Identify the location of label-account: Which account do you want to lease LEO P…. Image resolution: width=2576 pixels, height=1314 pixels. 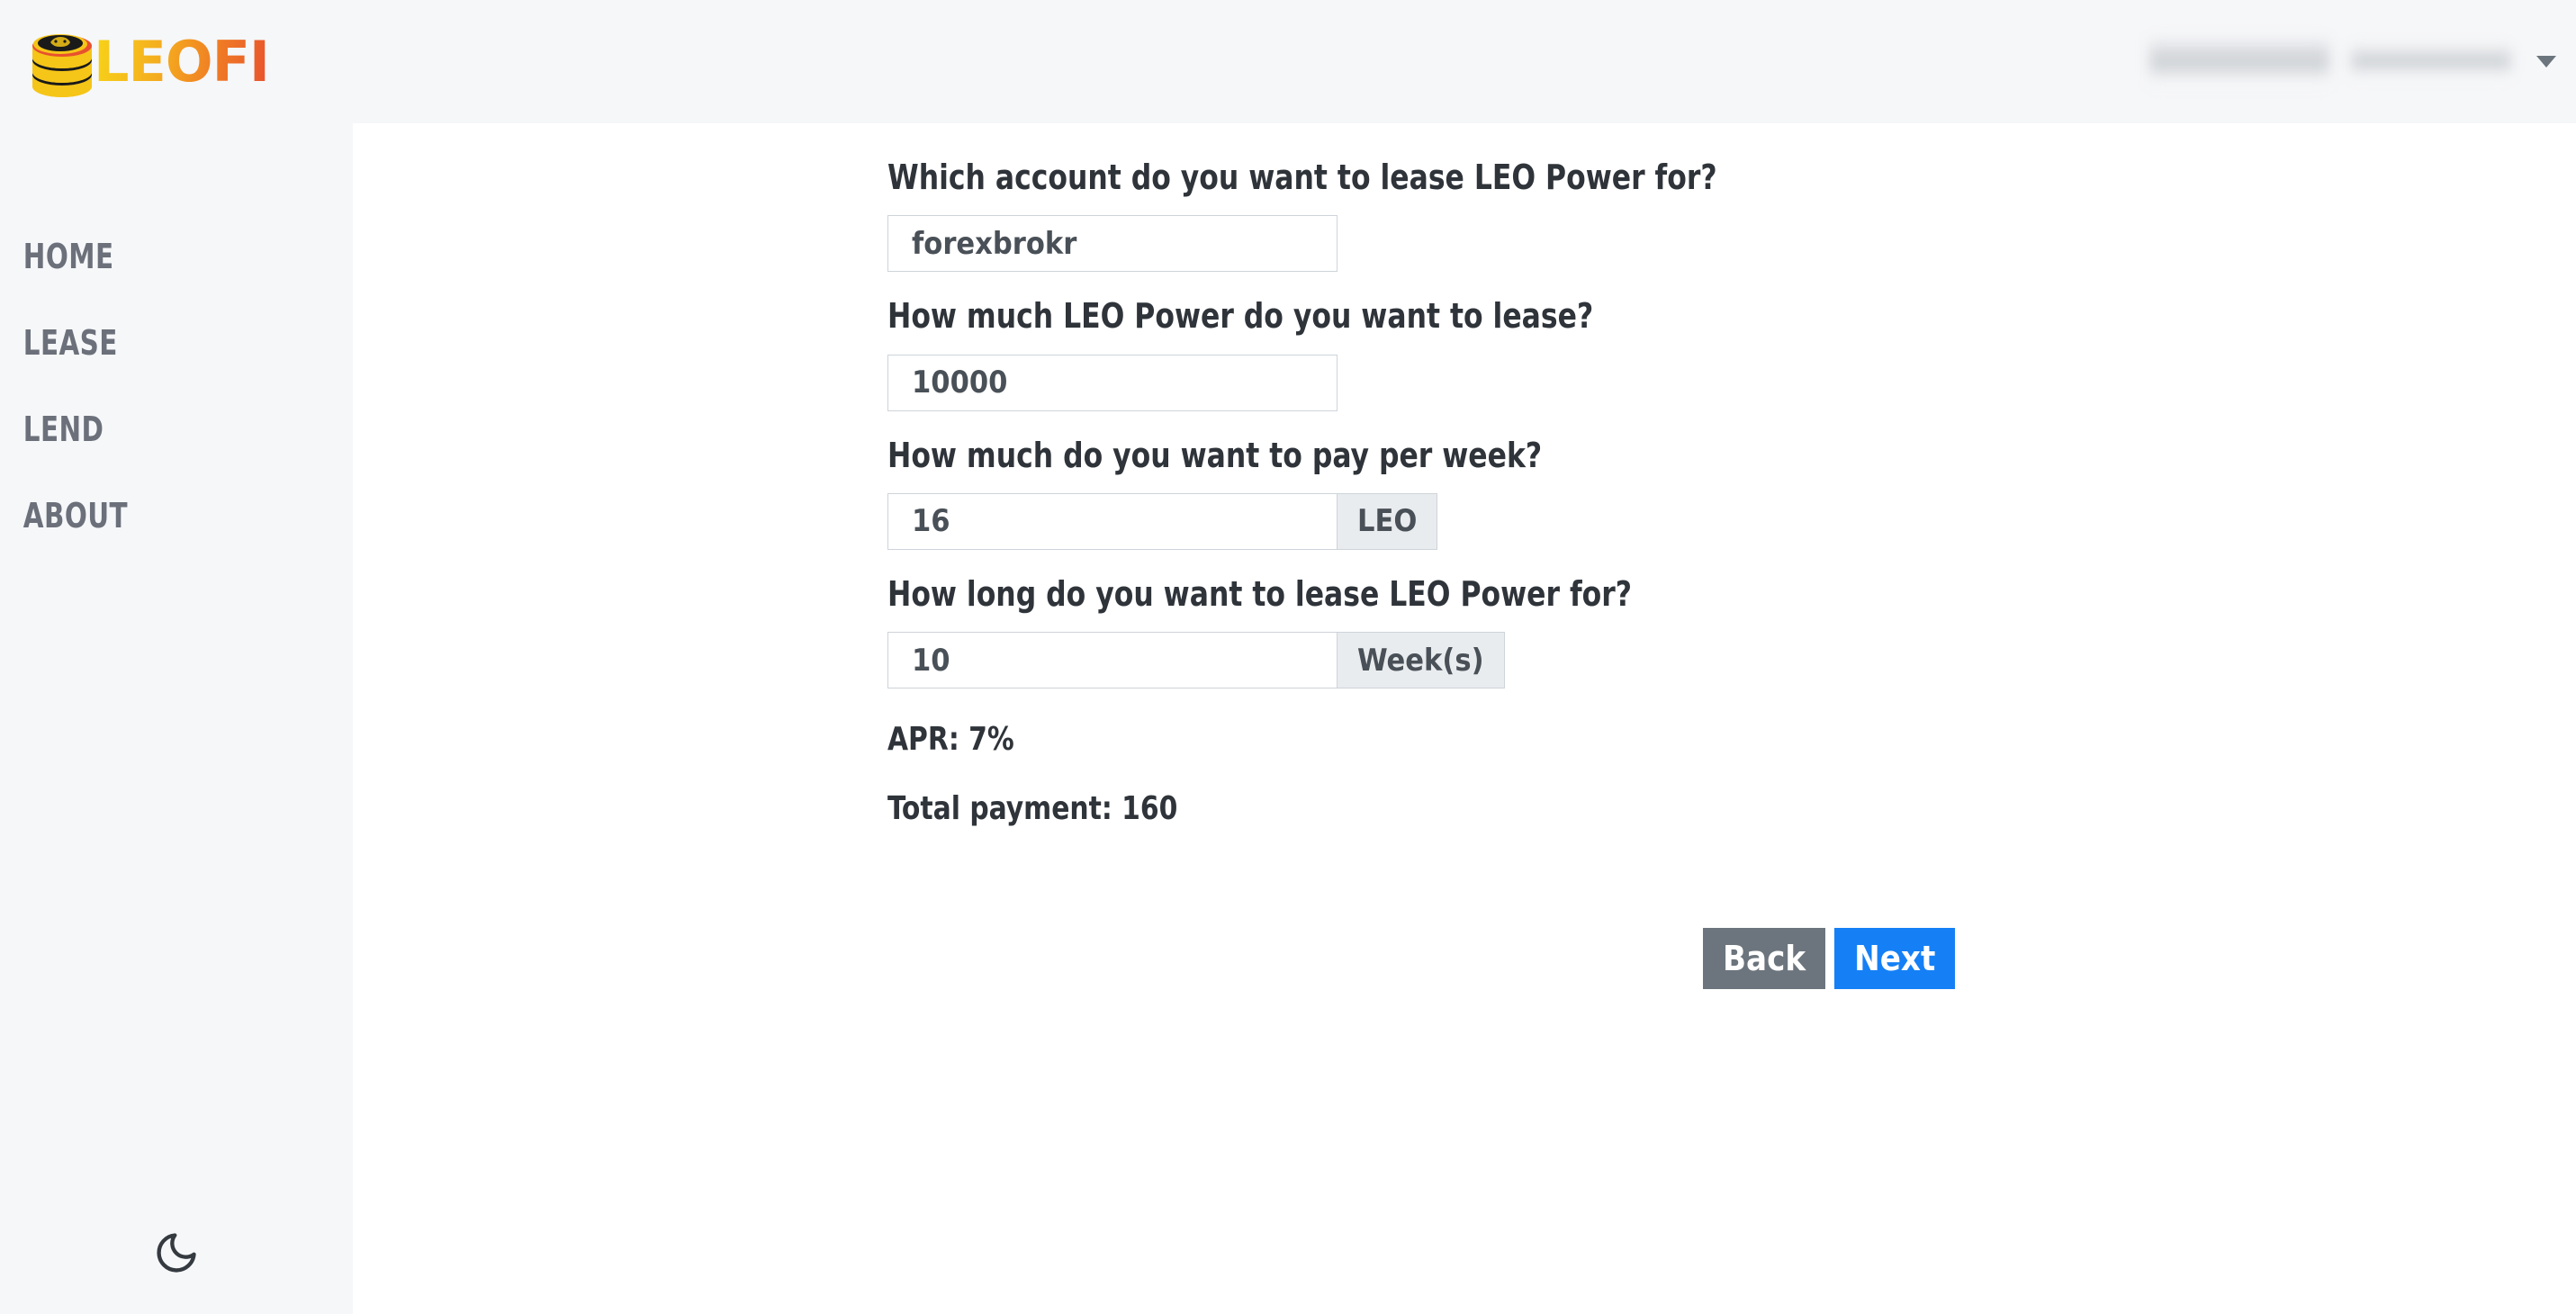
(1302, 177).